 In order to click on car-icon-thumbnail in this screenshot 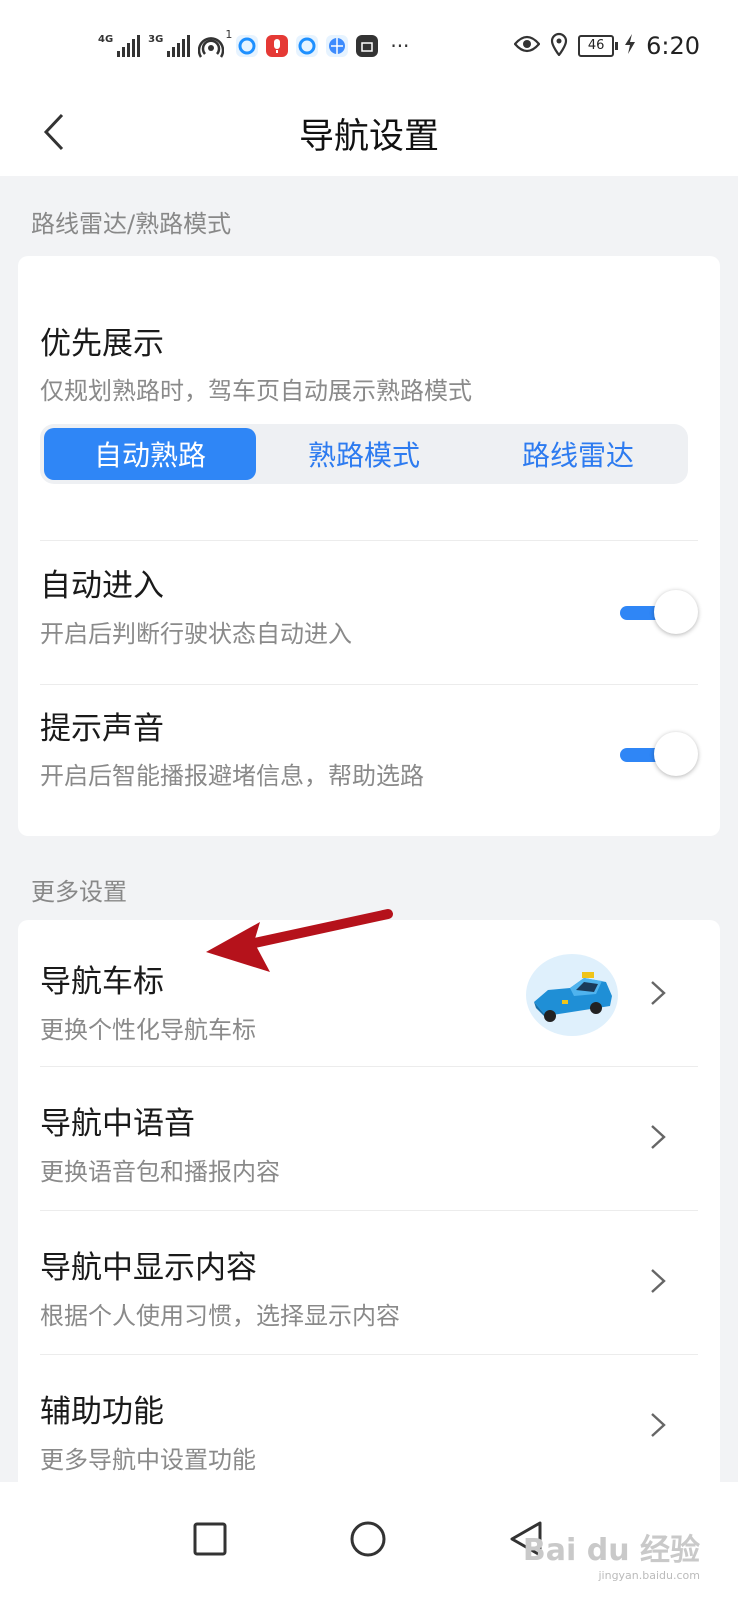, I will do `click(572, 995)`.